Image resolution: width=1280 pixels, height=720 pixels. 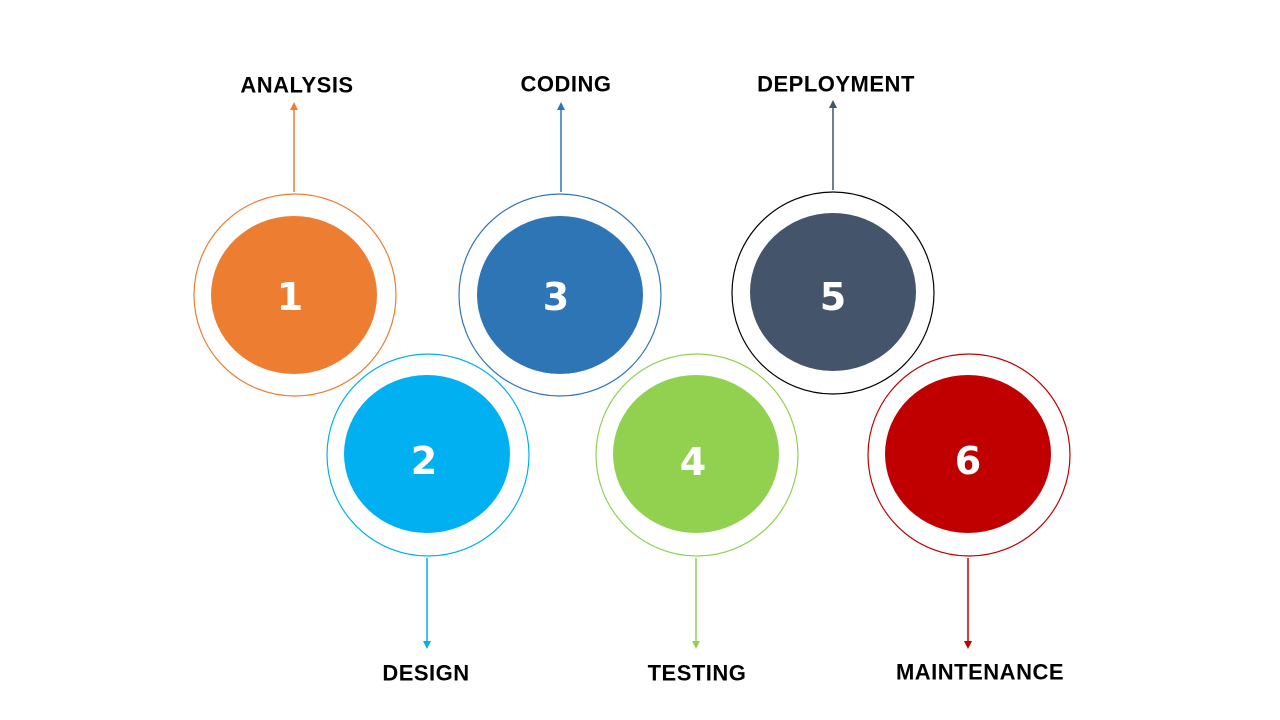 What do you see at coordinates (693, 462) in the screenshot?
I see `stage-number-4: 4` at bounding box center [693, 462].